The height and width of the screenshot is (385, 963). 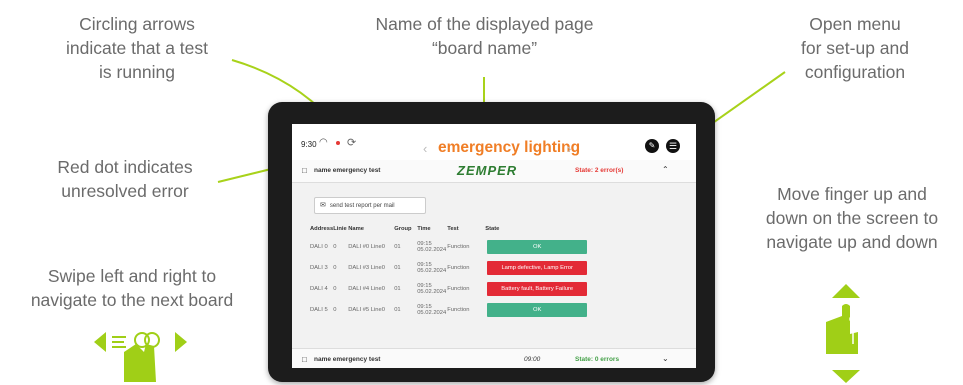 I want to click on col-test: Test, so click(x=453, y=229).